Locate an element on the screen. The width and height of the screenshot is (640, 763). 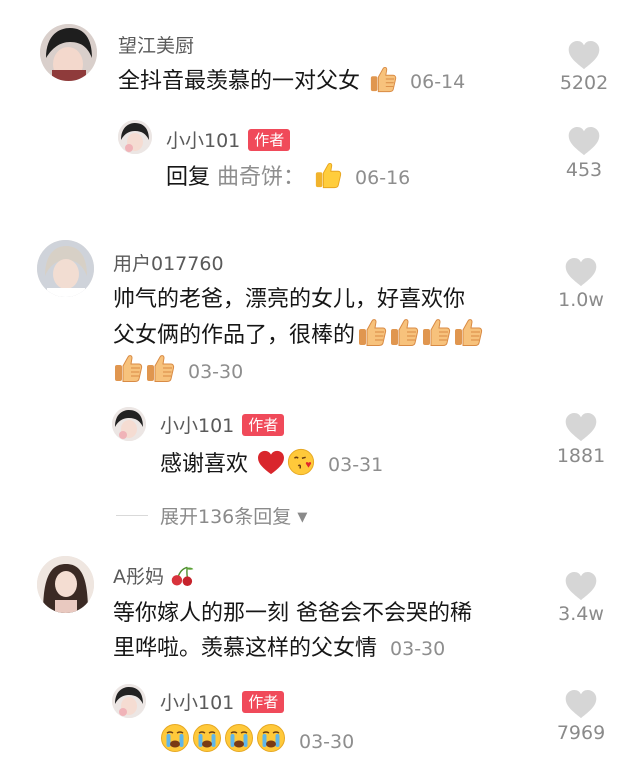
comment-text-content: 全抖音最羡慕的一对父女 is located at coordinates (239, 81).